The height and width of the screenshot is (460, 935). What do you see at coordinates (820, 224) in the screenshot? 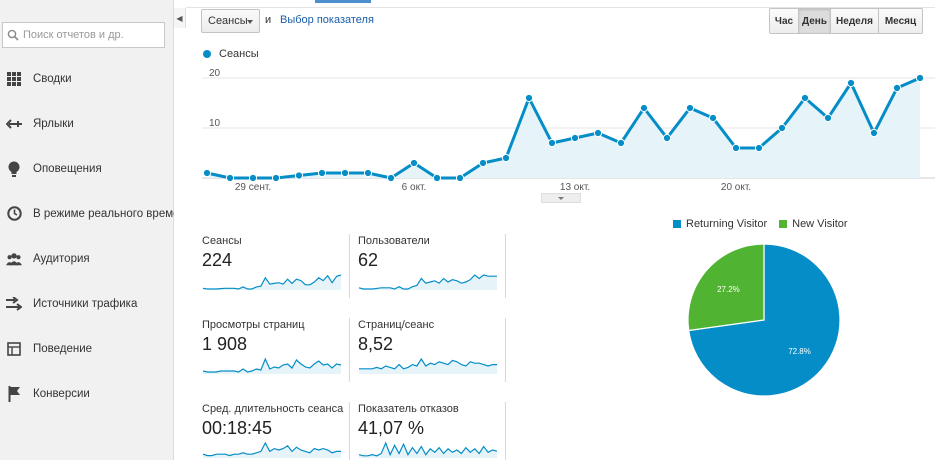
I see `pie-legend-label: New Visitor` at bounding box center [820, 224].